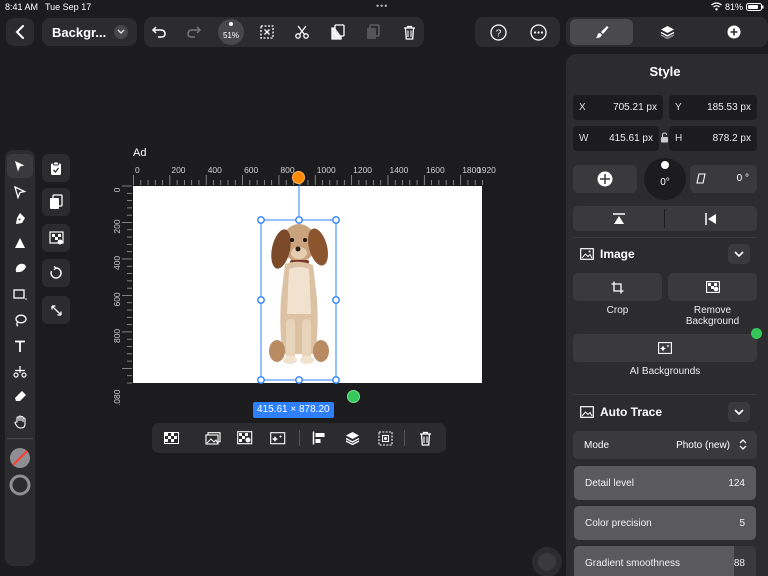  What do you see at coordinates (711, 218) in the screenshot?
I see `flip-horizontal-button` at bounding box center [711, 218].